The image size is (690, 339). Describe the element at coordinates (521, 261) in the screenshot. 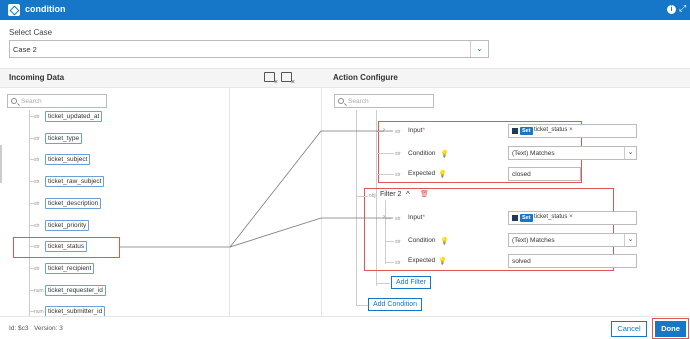

I see `expected-value: solved` at that location.